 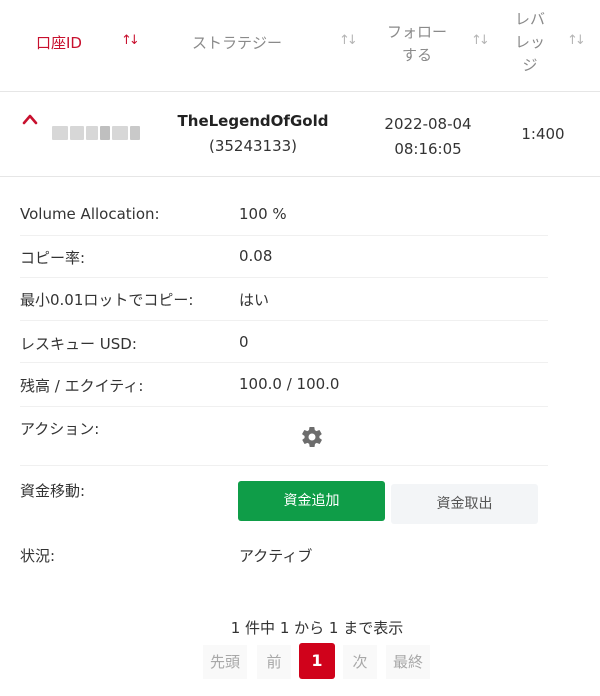 I want to click on follow-datetime: 2022-08-04 08:16:05, so click(x=428, y=137).